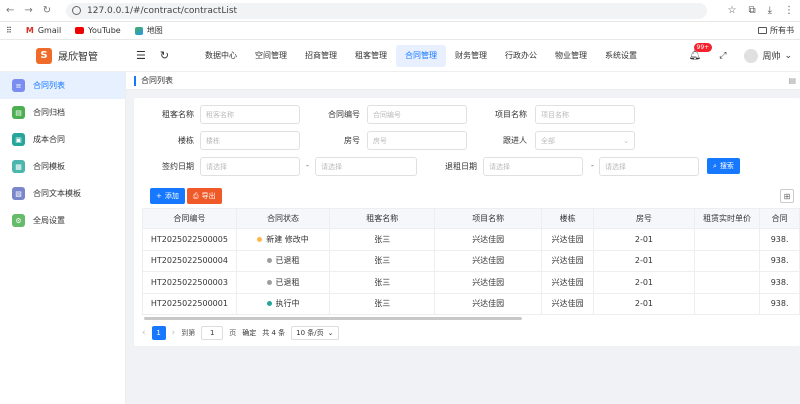  Describe the element at coordinates (703, 47) in the screenshot. I see `notification-badge: 99+` at that location.